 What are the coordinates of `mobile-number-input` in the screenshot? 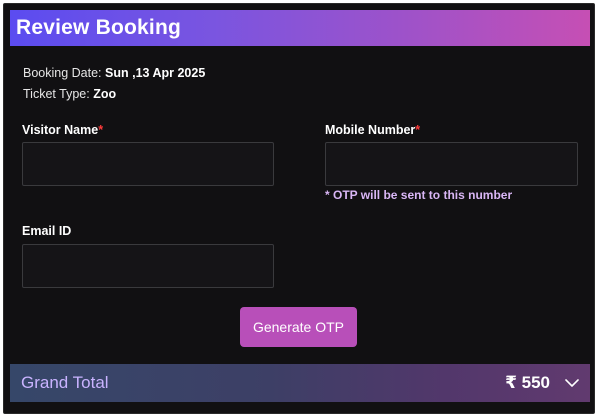 It's located at (451, 164).